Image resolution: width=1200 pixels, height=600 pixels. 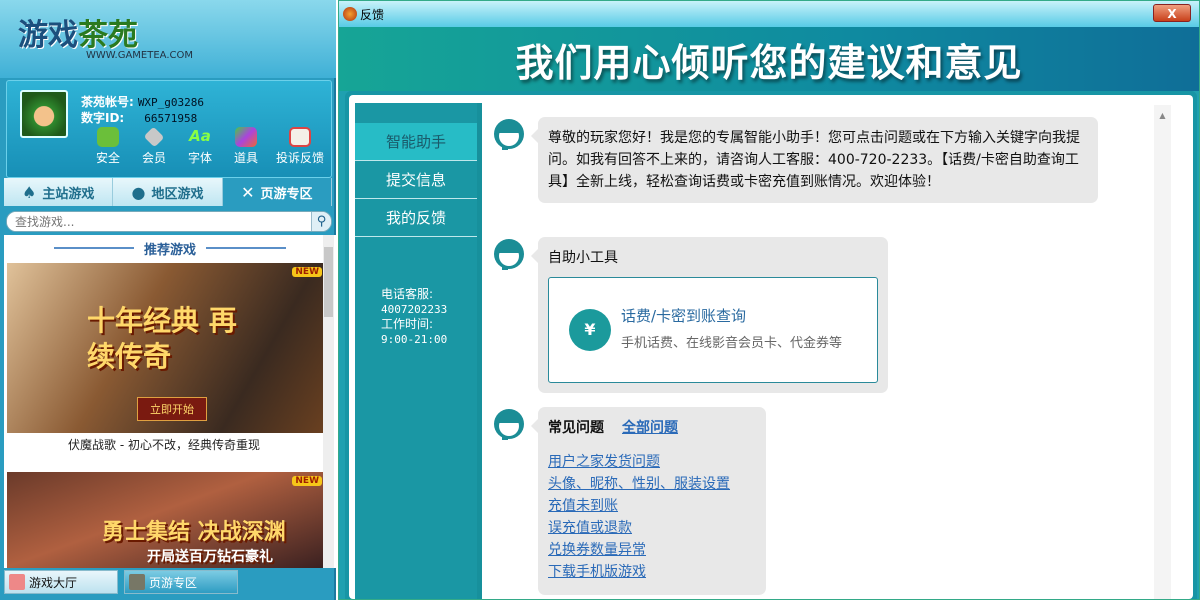 I want to click on tools-message: 自助小工具 ¥ 话费/卡密到账查询手机话费、在线影音会员卡、代金券等, so click(x=690, y=315).